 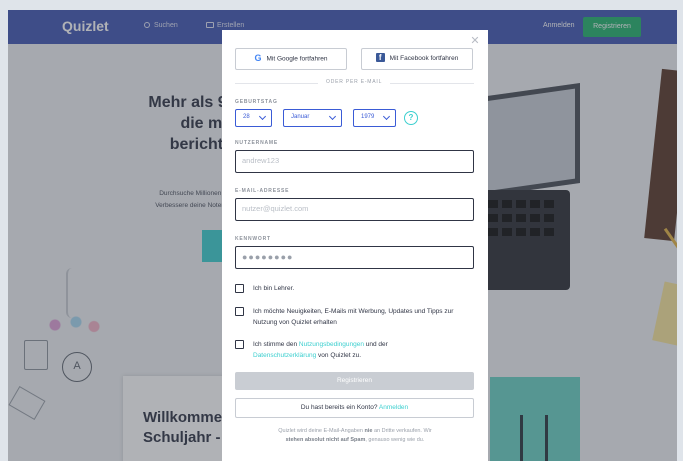 I want to click on facebook-button-label: Mit Facebook fortfahren, so click(x=424, y=58).